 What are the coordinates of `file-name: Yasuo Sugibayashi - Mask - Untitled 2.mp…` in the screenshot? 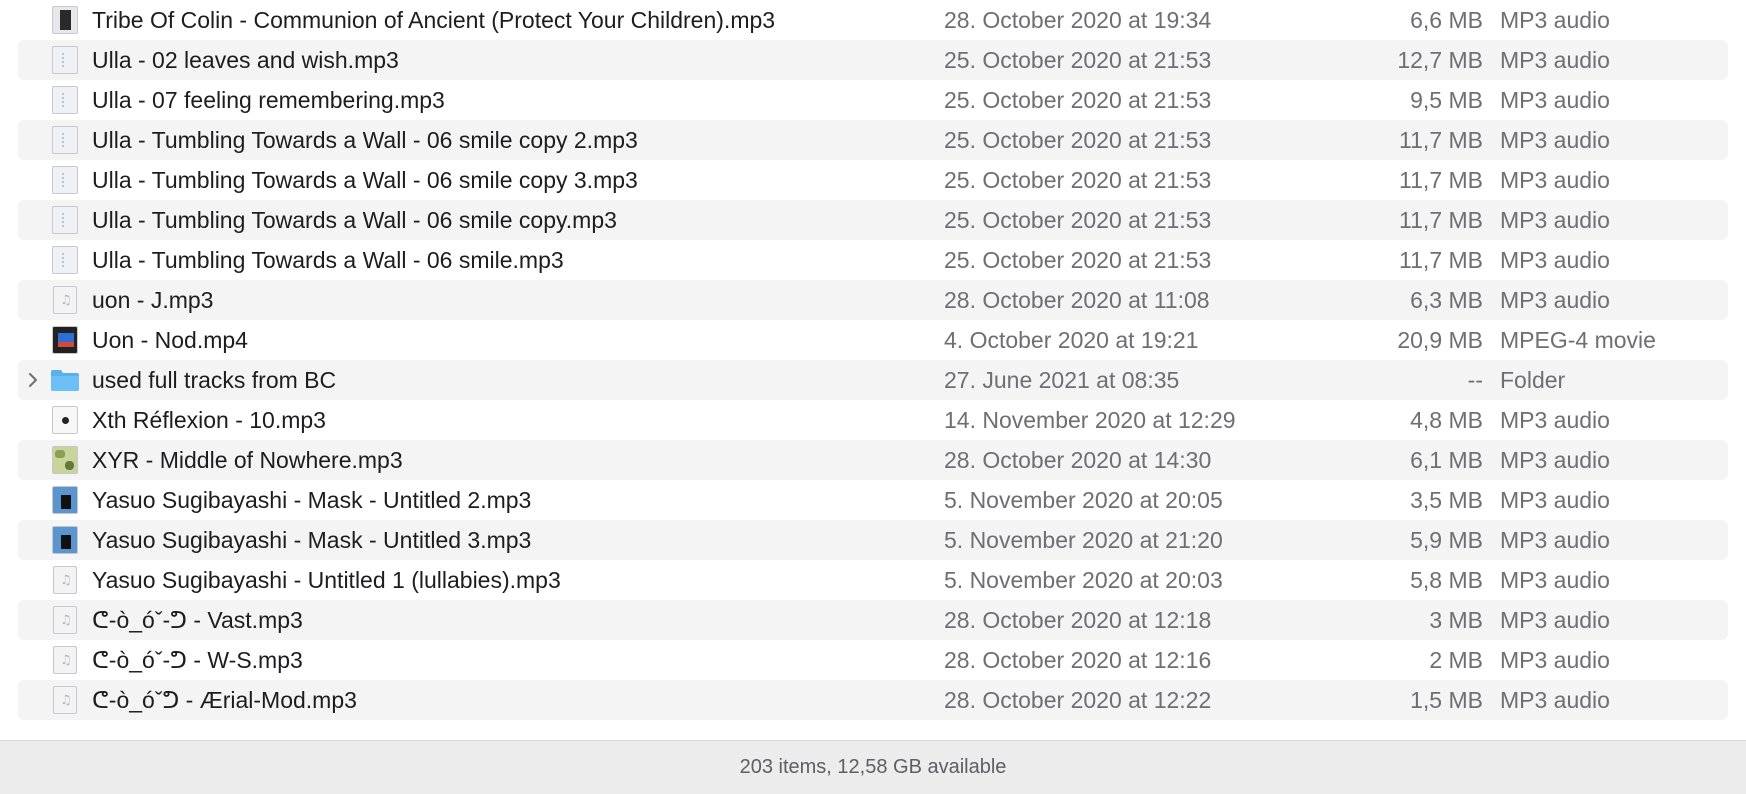 It's located at (312, 499).